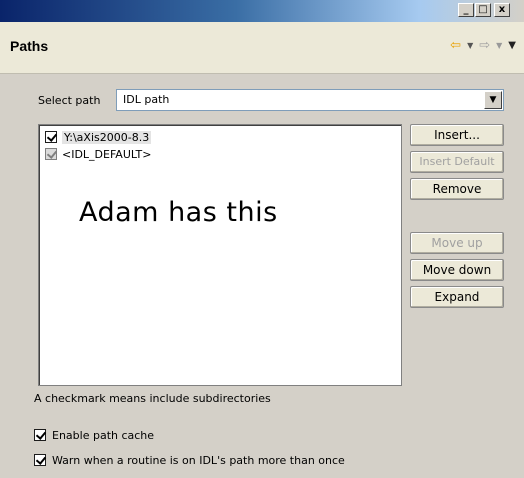 The height and width of the screenshot is (478, 524). Describe the element at coordinates (457, 297) in the screenshot. I see `expand-button: Expand` at that location.